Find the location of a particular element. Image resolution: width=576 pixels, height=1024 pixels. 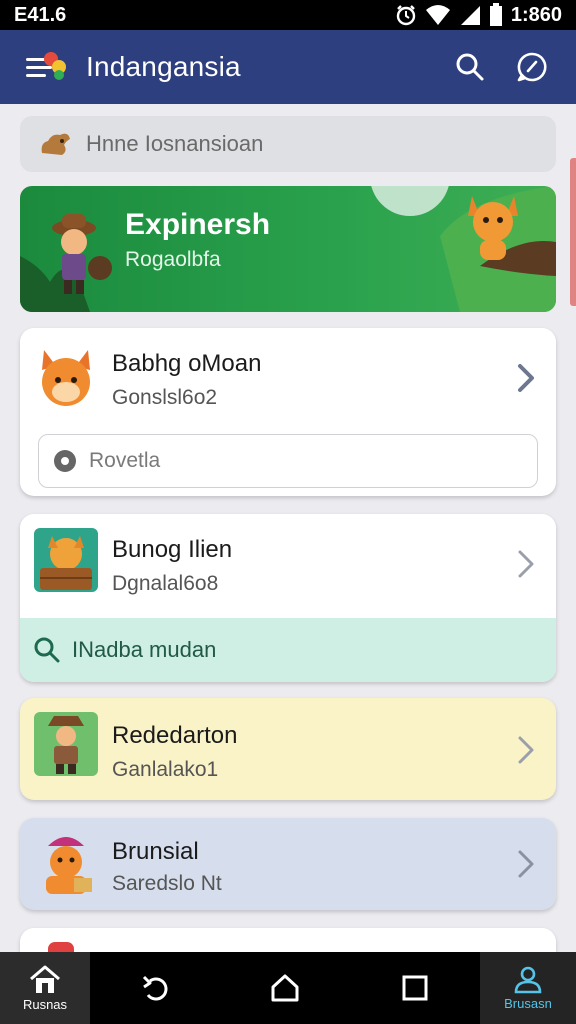

nav-recents-button is located at coordinates (415, 988).